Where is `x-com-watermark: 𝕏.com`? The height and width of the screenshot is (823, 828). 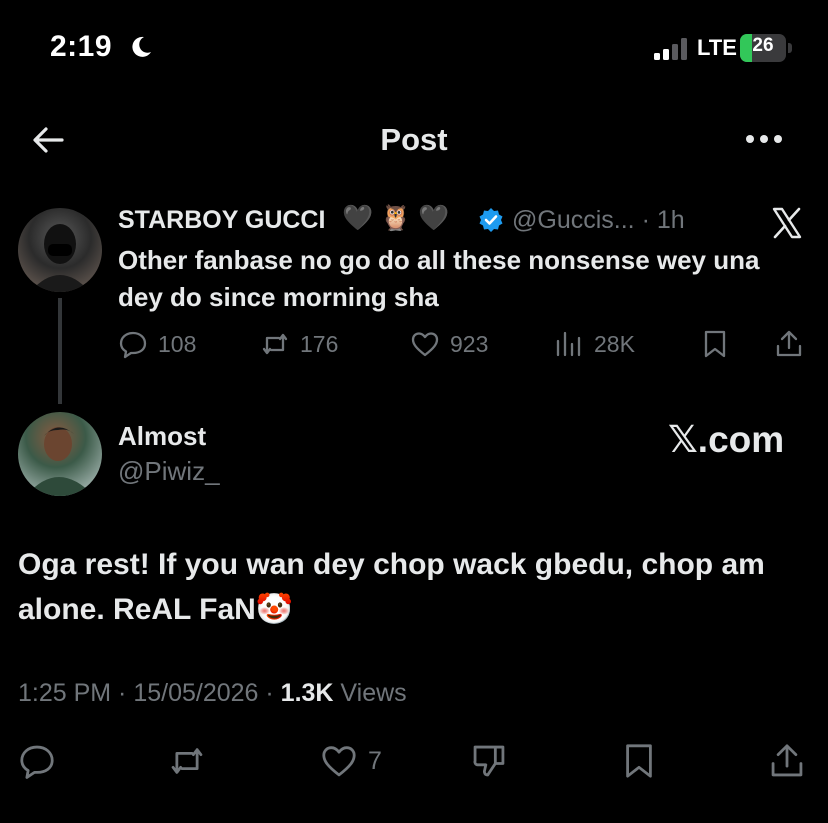 x-com-watermark: 𝕏.com is located at coordinates (726, 439).